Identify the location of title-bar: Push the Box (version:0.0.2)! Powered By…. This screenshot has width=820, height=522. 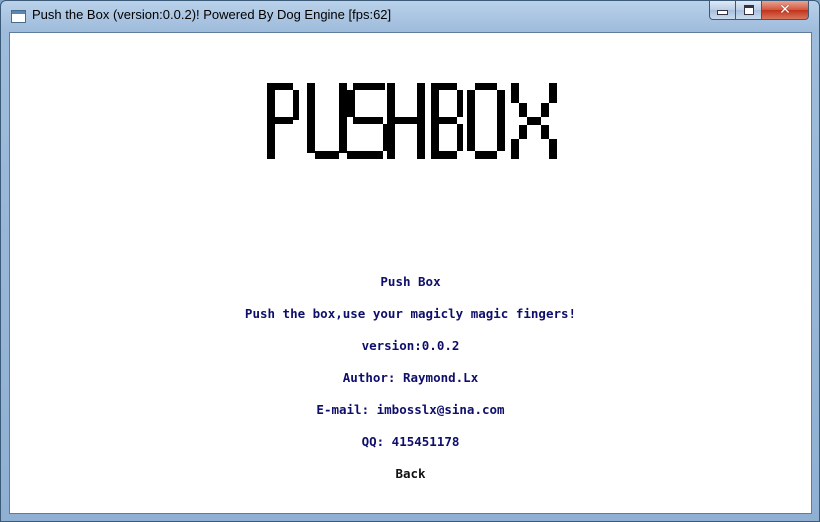
(410, 16).